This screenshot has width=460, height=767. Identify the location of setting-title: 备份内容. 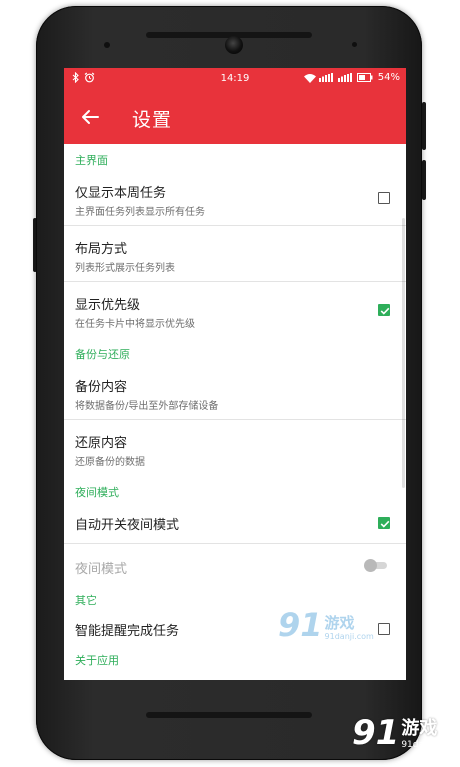
(101, 387).